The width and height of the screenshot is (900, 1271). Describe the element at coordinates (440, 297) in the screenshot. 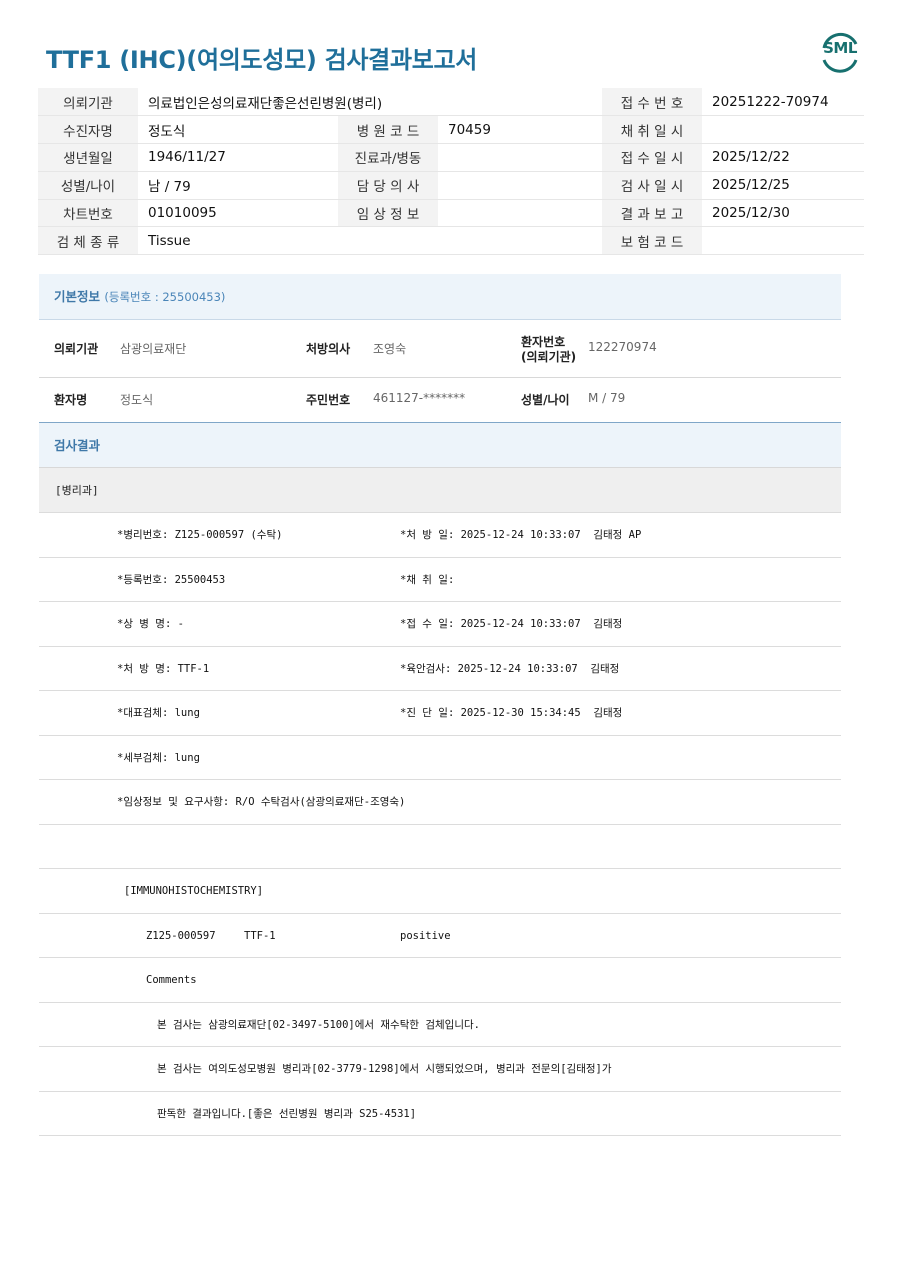

I see `basic-info-header: 기본정보 (등록번호 : 25500453)` at that location.